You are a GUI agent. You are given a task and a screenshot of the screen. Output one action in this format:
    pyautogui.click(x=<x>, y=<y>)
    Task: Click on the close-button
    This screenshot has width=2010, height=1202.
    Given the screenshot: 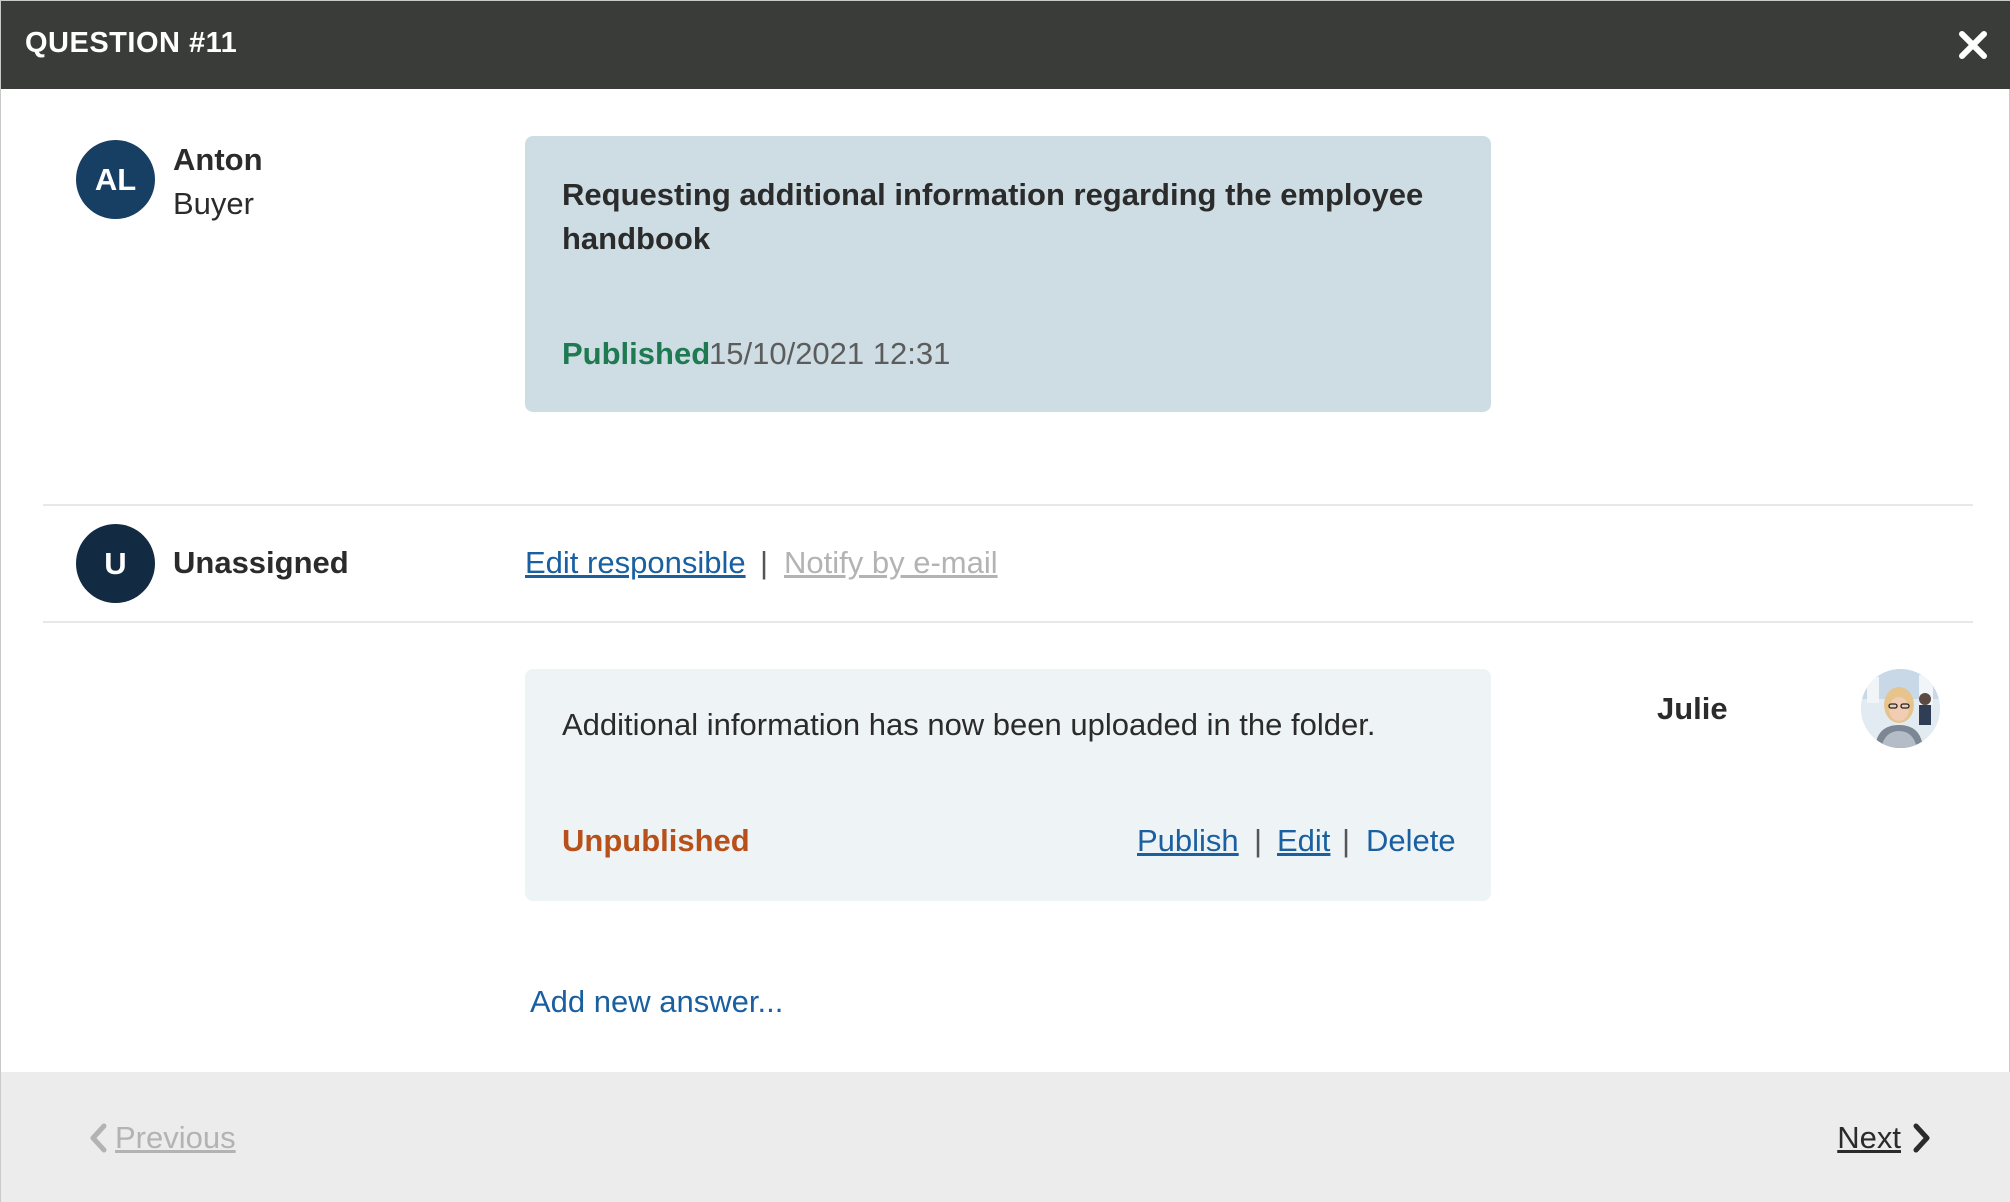 What is the action you would take?
    pyautogui.click(x=1973, y=45)
    